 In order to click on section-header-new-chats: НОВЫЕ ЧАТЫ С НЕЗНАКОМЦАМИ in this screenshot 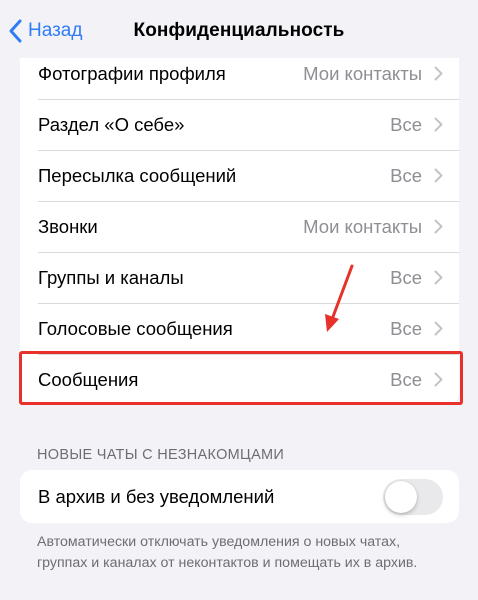, I will do `click(161, 455)`.